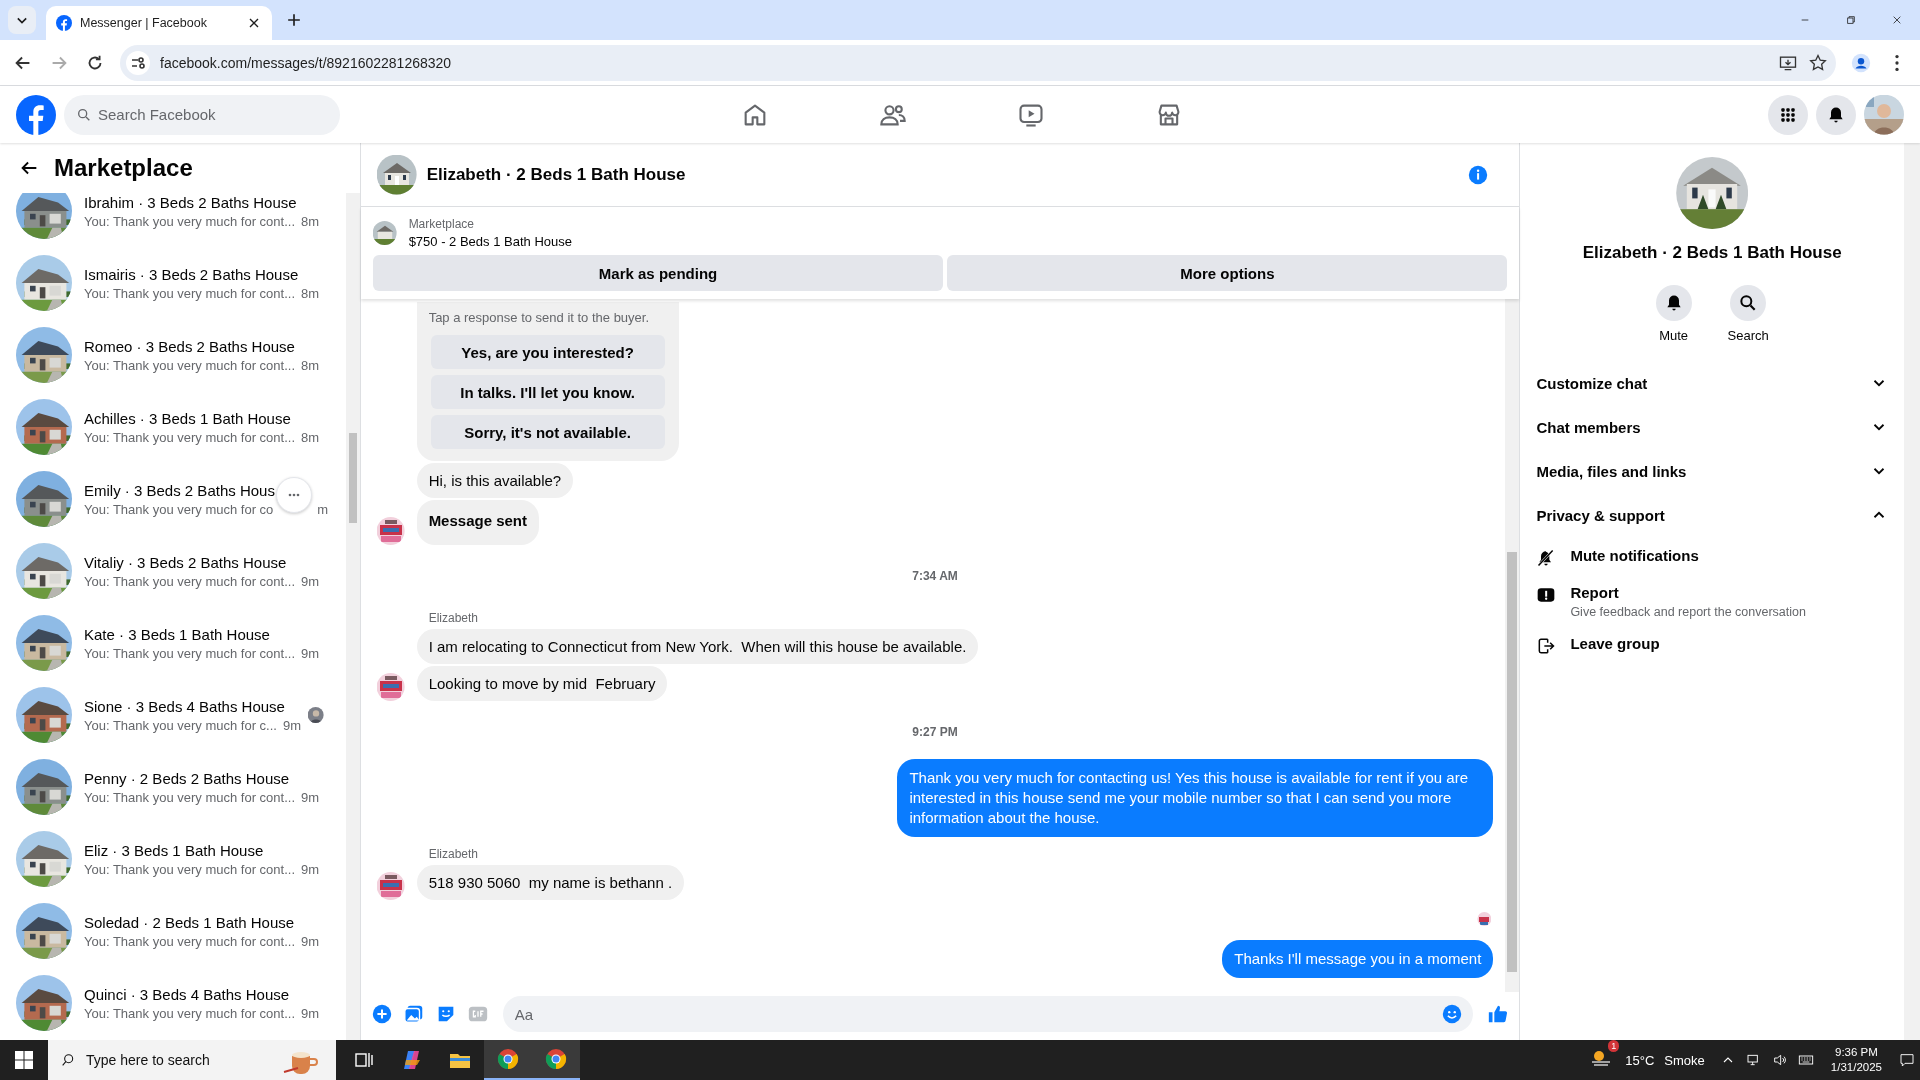 This screenshot has height=1080, width=1920. Describe the element at coordinates (1478, 174) in the screenshot. I see `info-icon` at that location.